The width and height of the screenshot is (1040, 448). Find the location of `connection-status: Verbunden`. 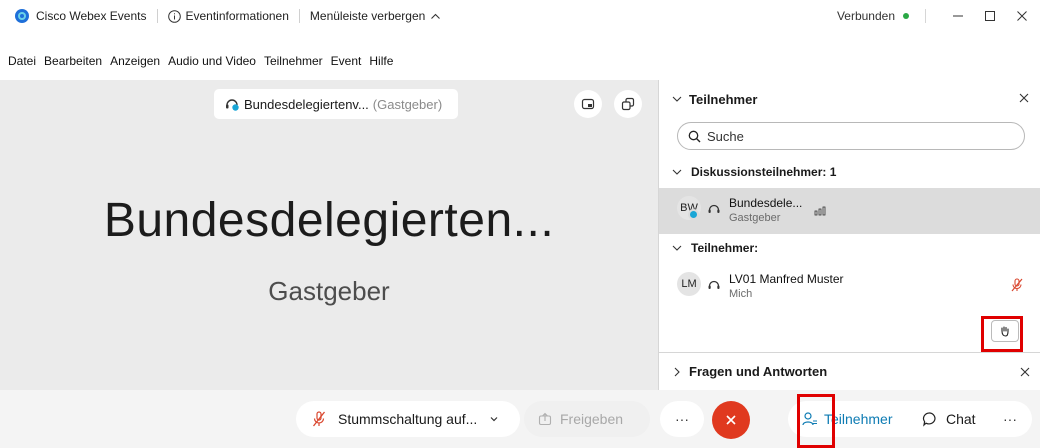

connection-status: Verbunden is located at coordinates (865, 16).